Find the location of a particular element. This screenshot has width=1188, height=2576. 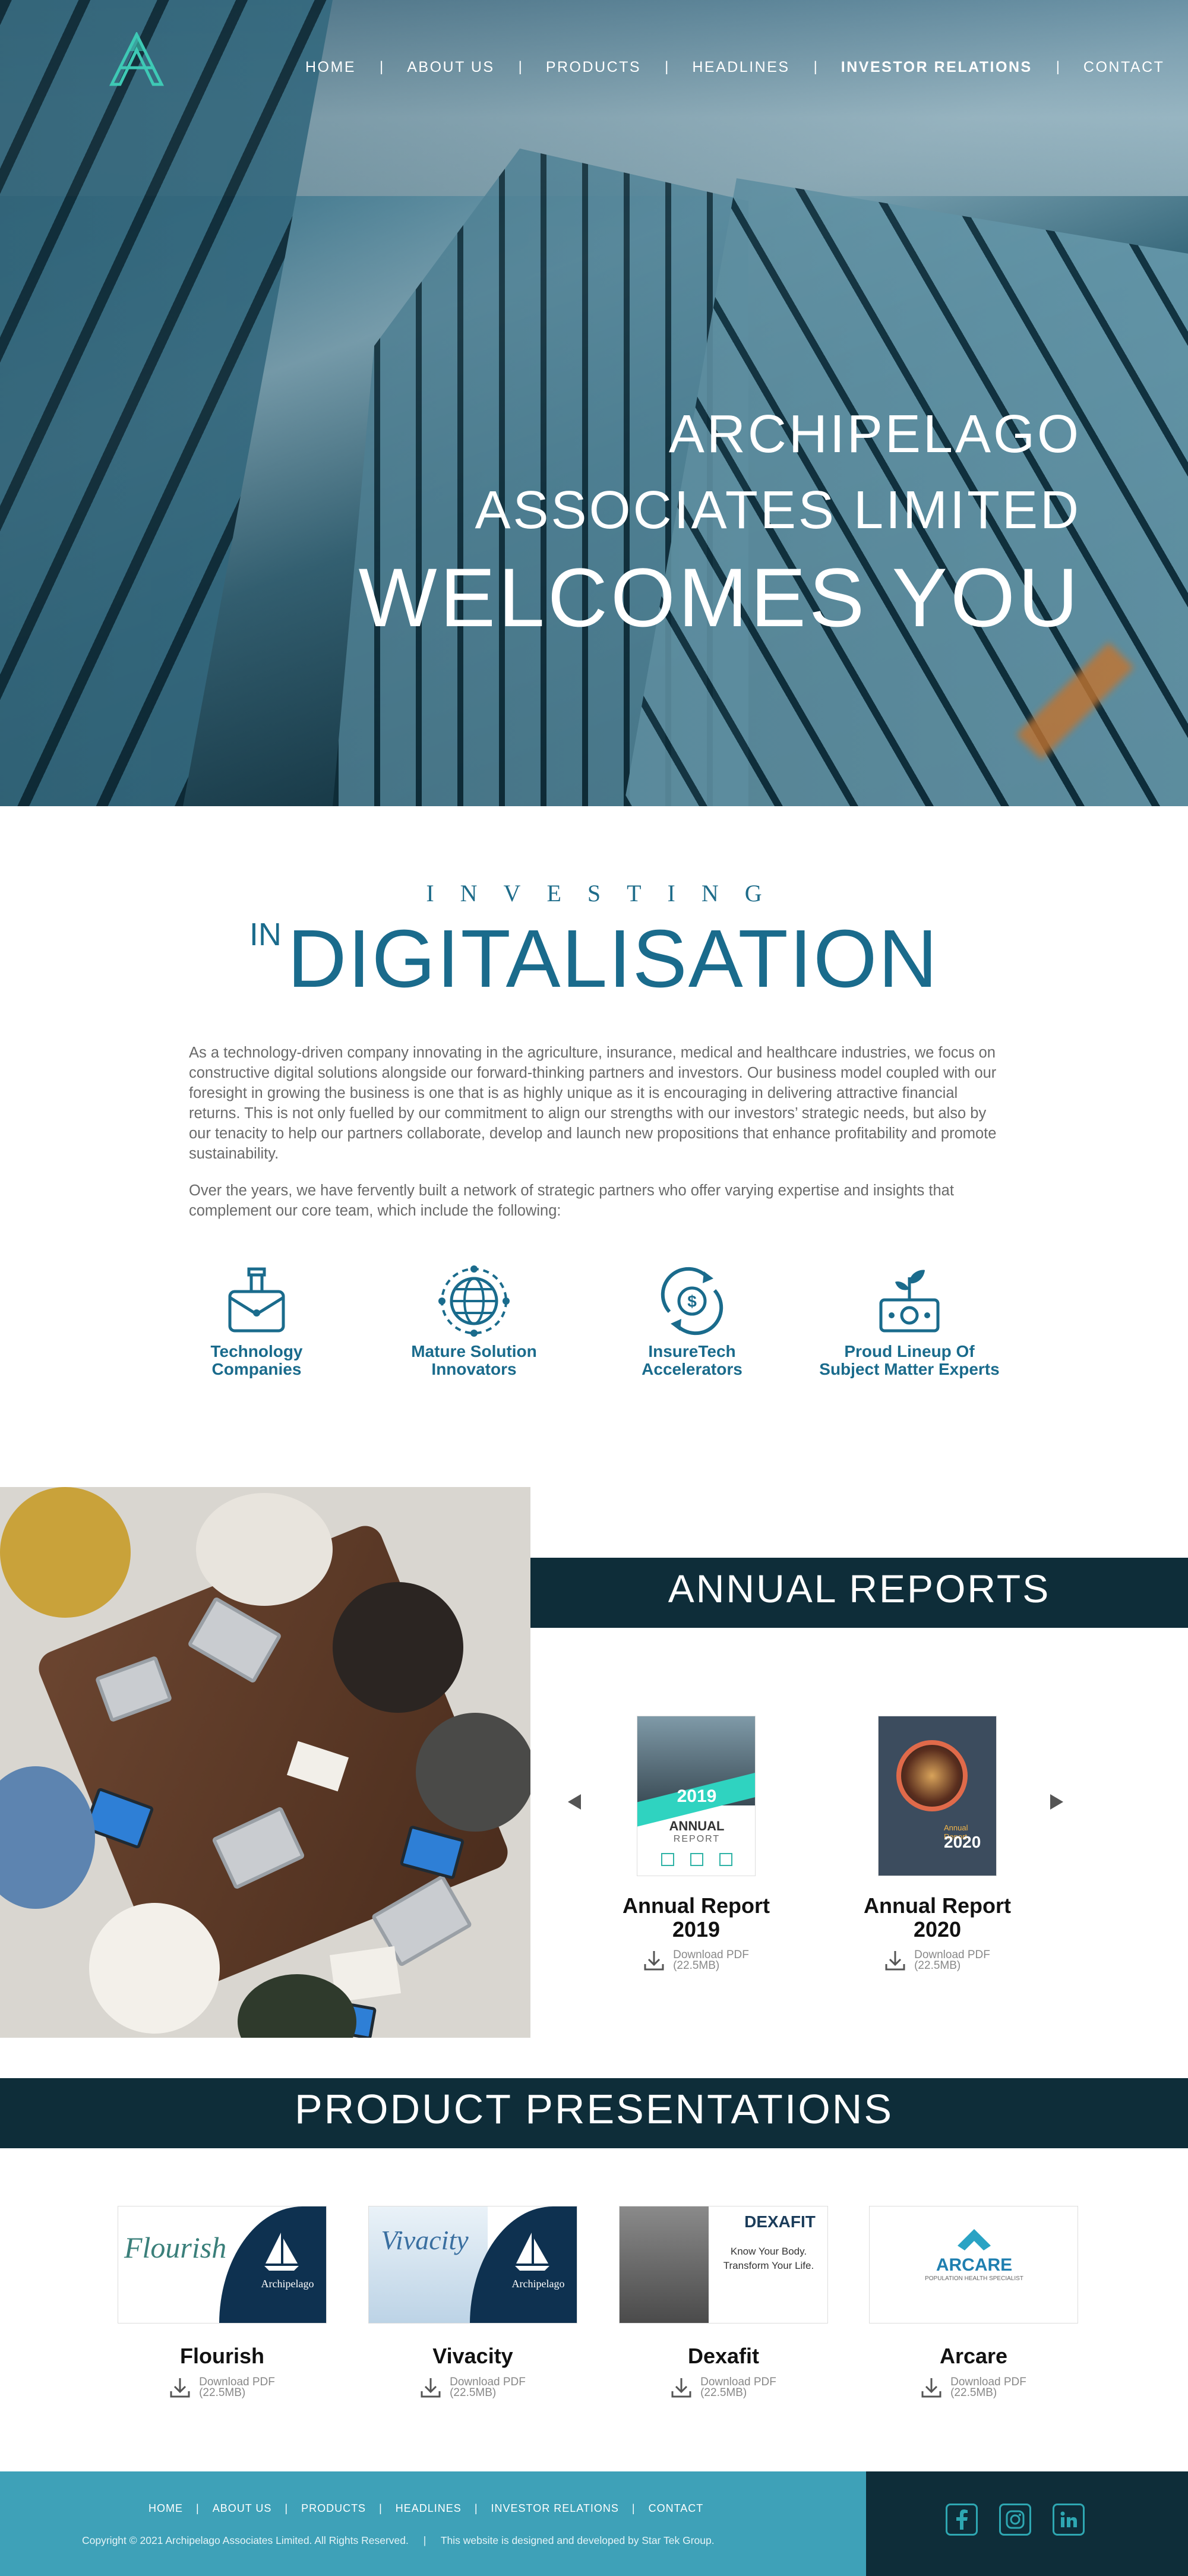

feature-subject-matter-experts: Proud Lineup Of Subject Matter Experts is located at coordinates (909, 1321).